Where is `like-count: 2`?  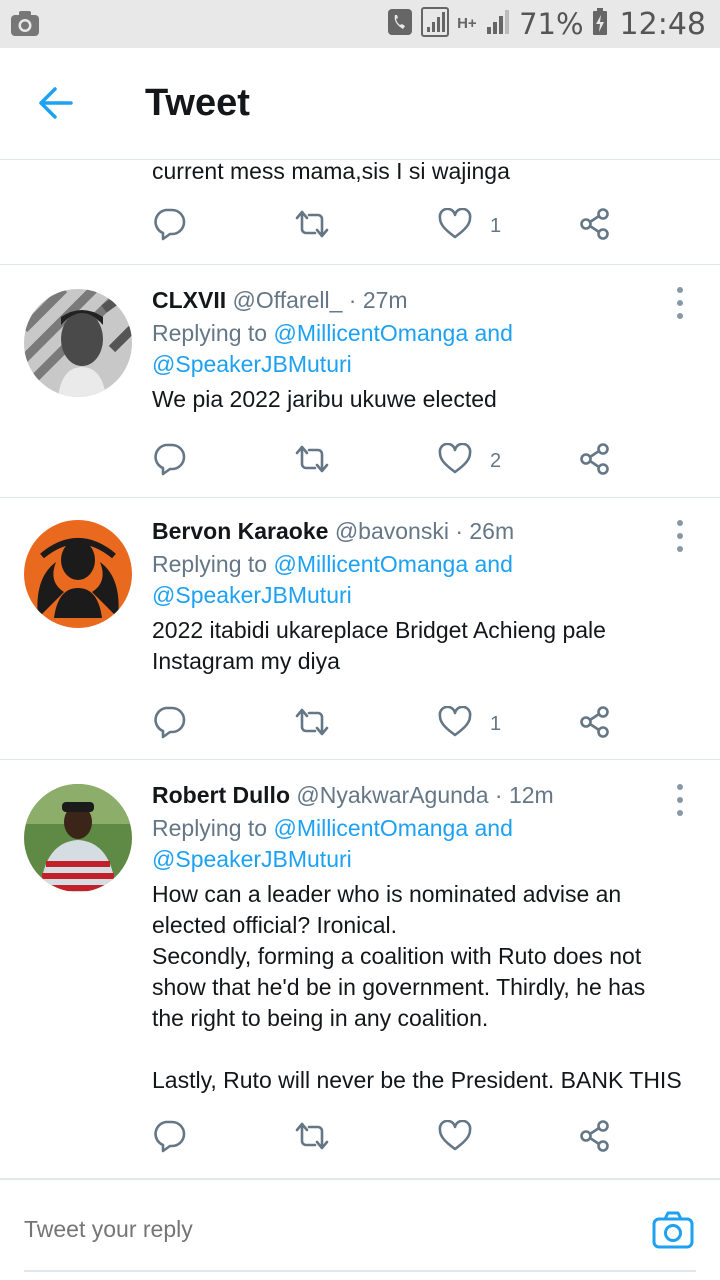 like-count: 2 is located at coordinates (496, 460).